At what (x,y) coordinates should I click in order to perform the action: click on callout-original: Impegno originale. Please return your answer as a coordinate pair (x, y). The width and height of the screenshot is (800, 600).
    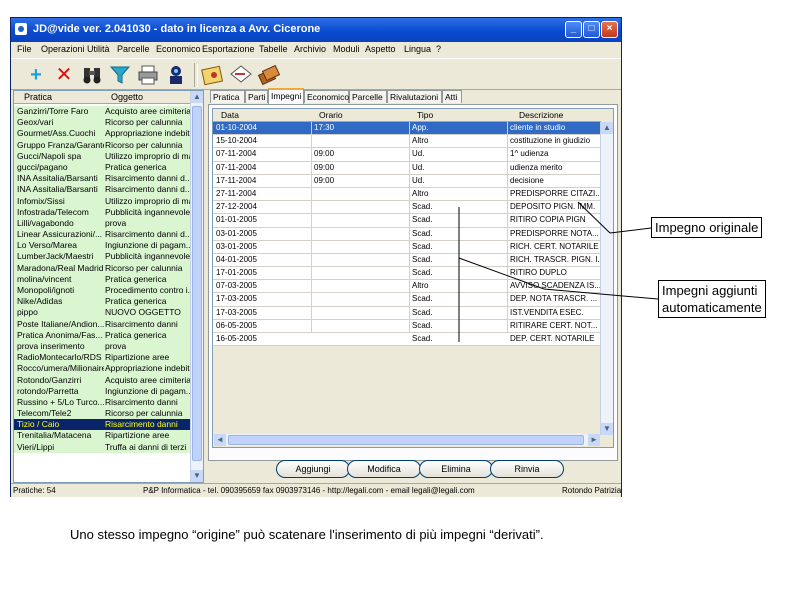
    Looking at the image, I should click on (707, 227).